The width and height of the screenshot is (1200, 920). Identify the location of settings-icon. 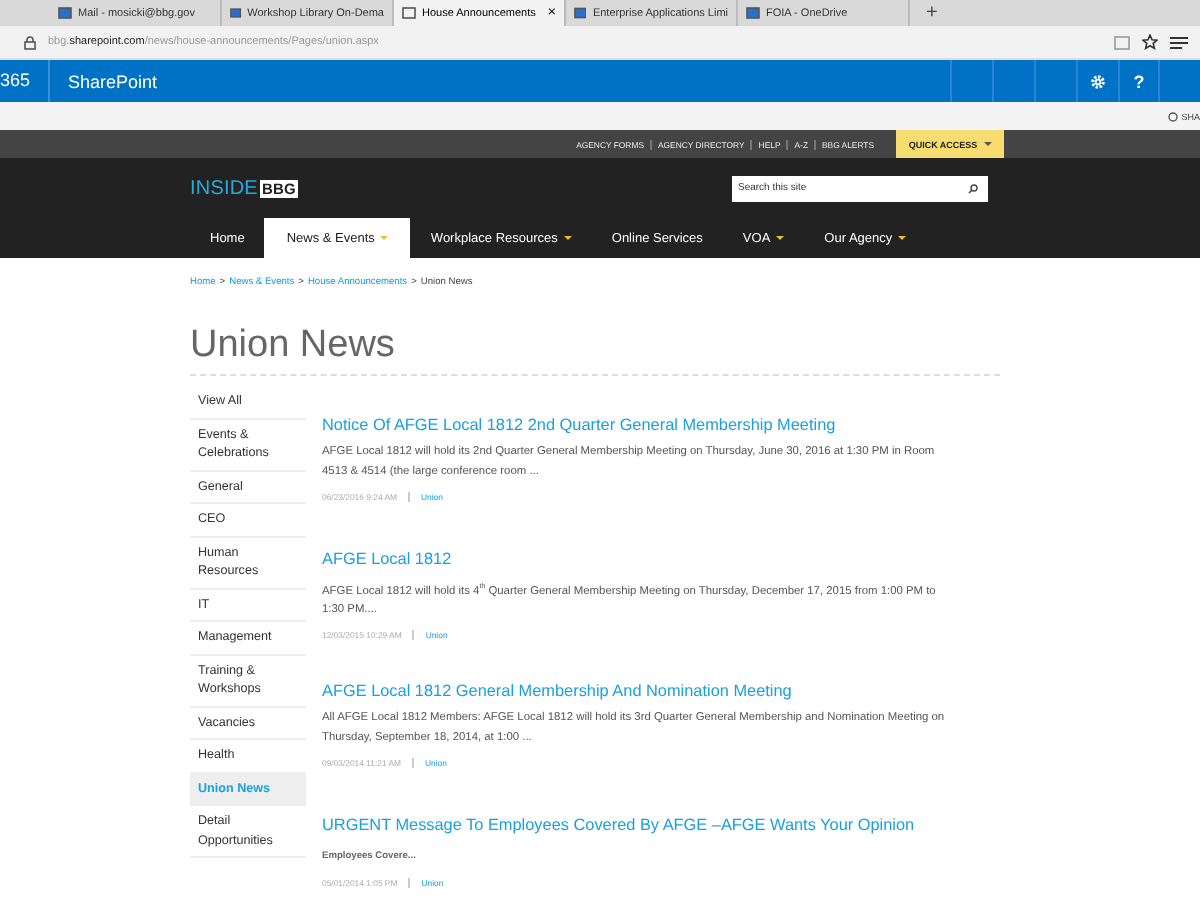
(1098, 81).